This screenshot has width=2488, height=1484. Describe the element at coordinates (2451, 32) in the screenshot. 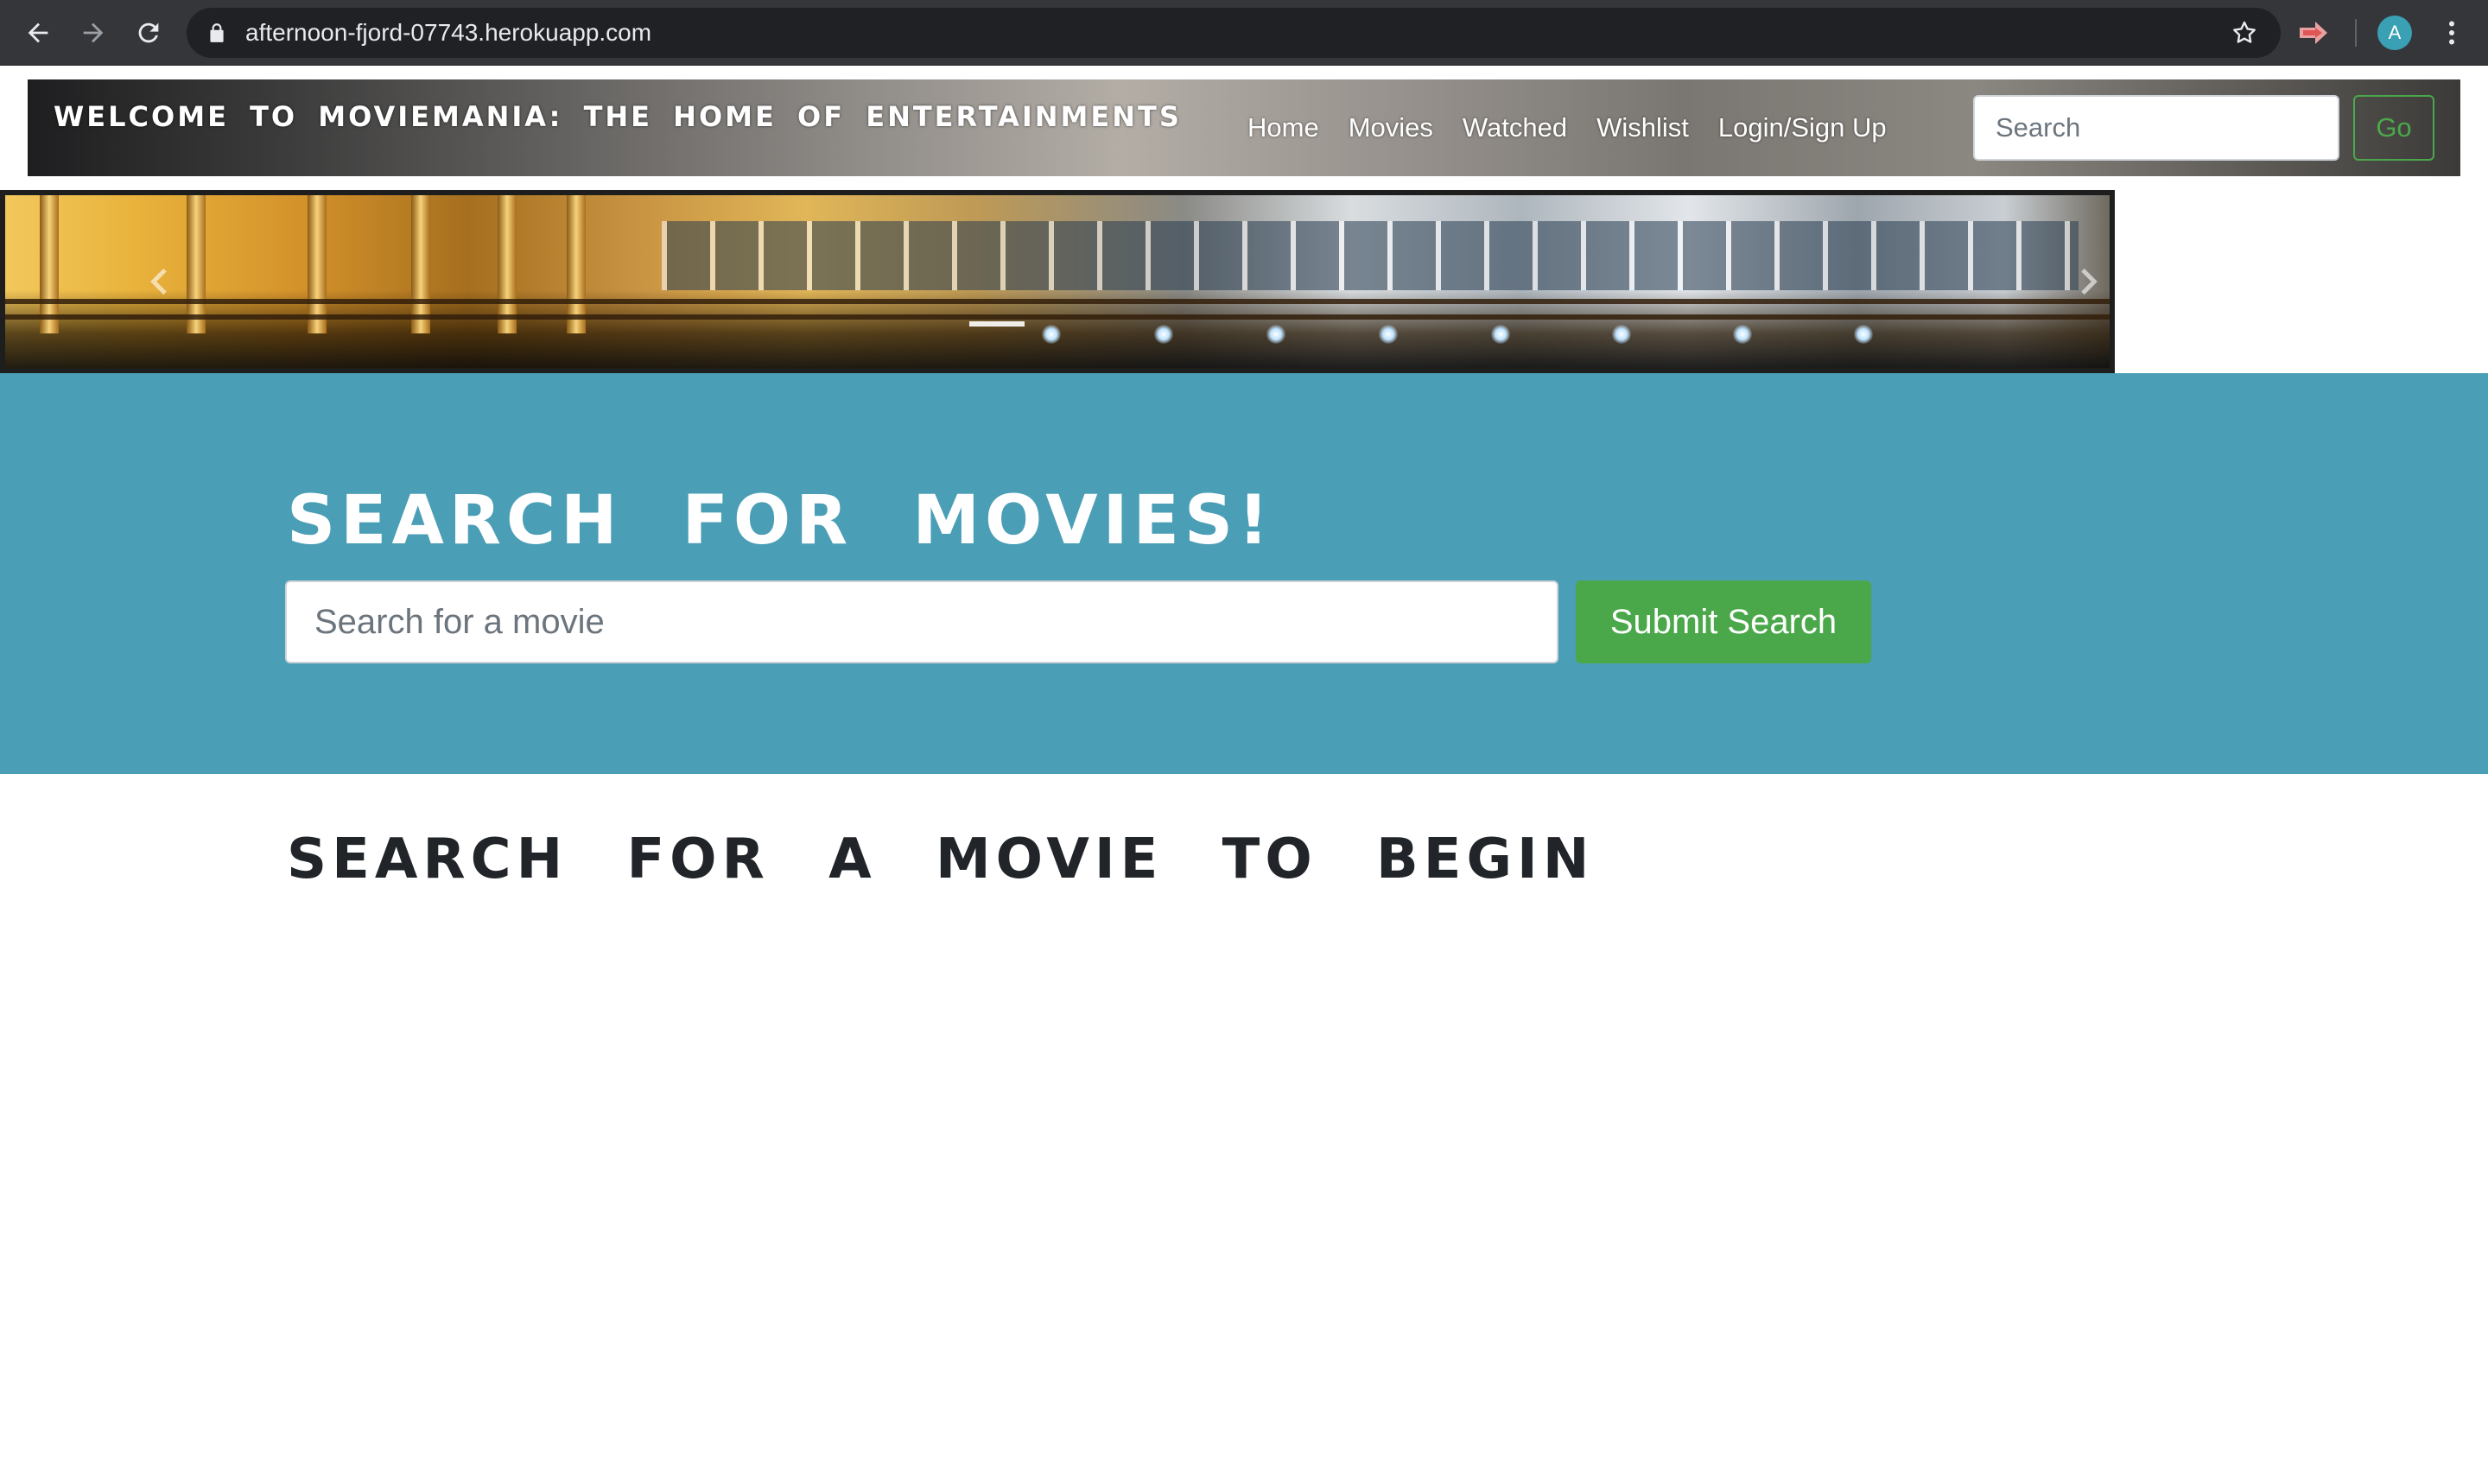

I see `kebab-menu-icon` at that location.